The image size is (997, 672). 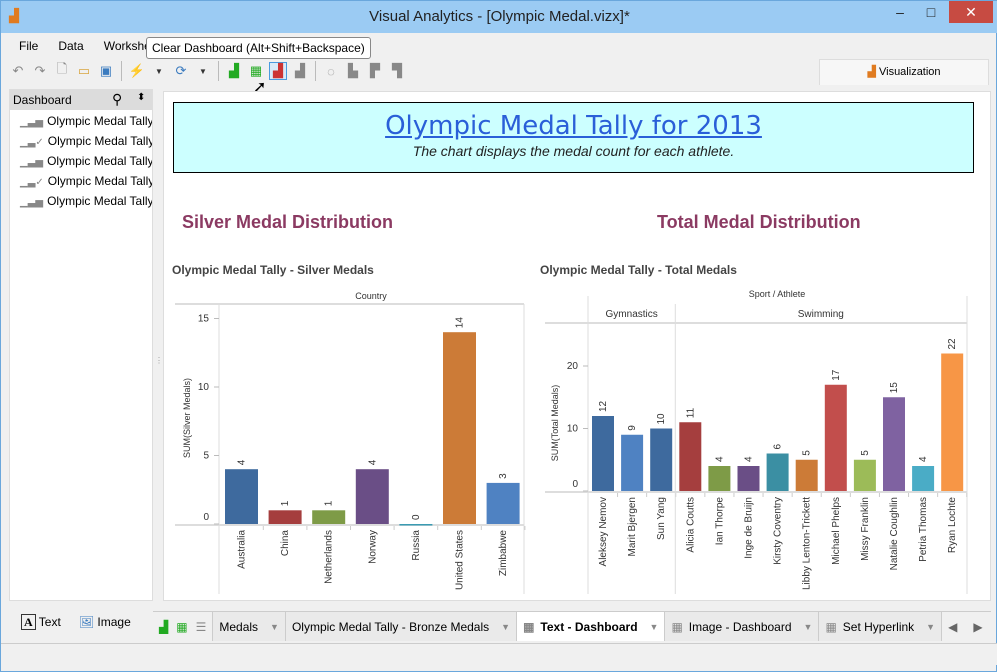 I want to click on sort-descending-icon: ▛, so click(x=375, y=71).